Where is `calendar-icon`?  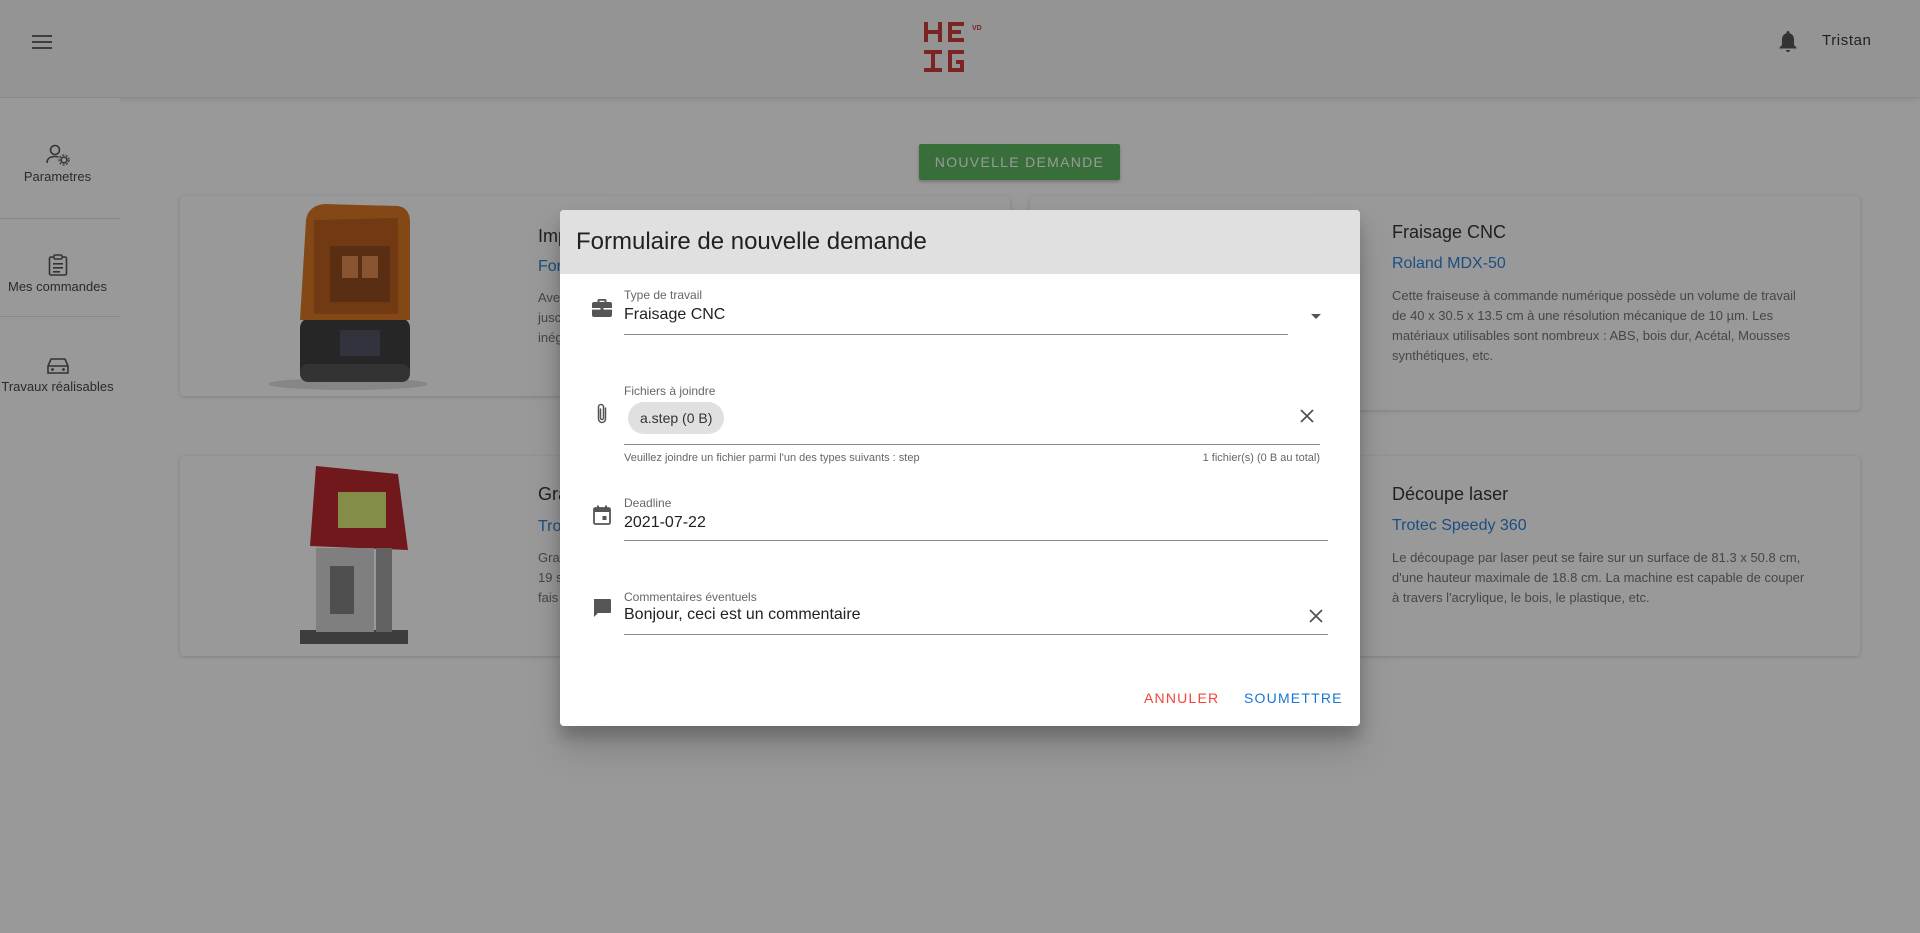 calendar-icon is located at coordinates (602, 515).